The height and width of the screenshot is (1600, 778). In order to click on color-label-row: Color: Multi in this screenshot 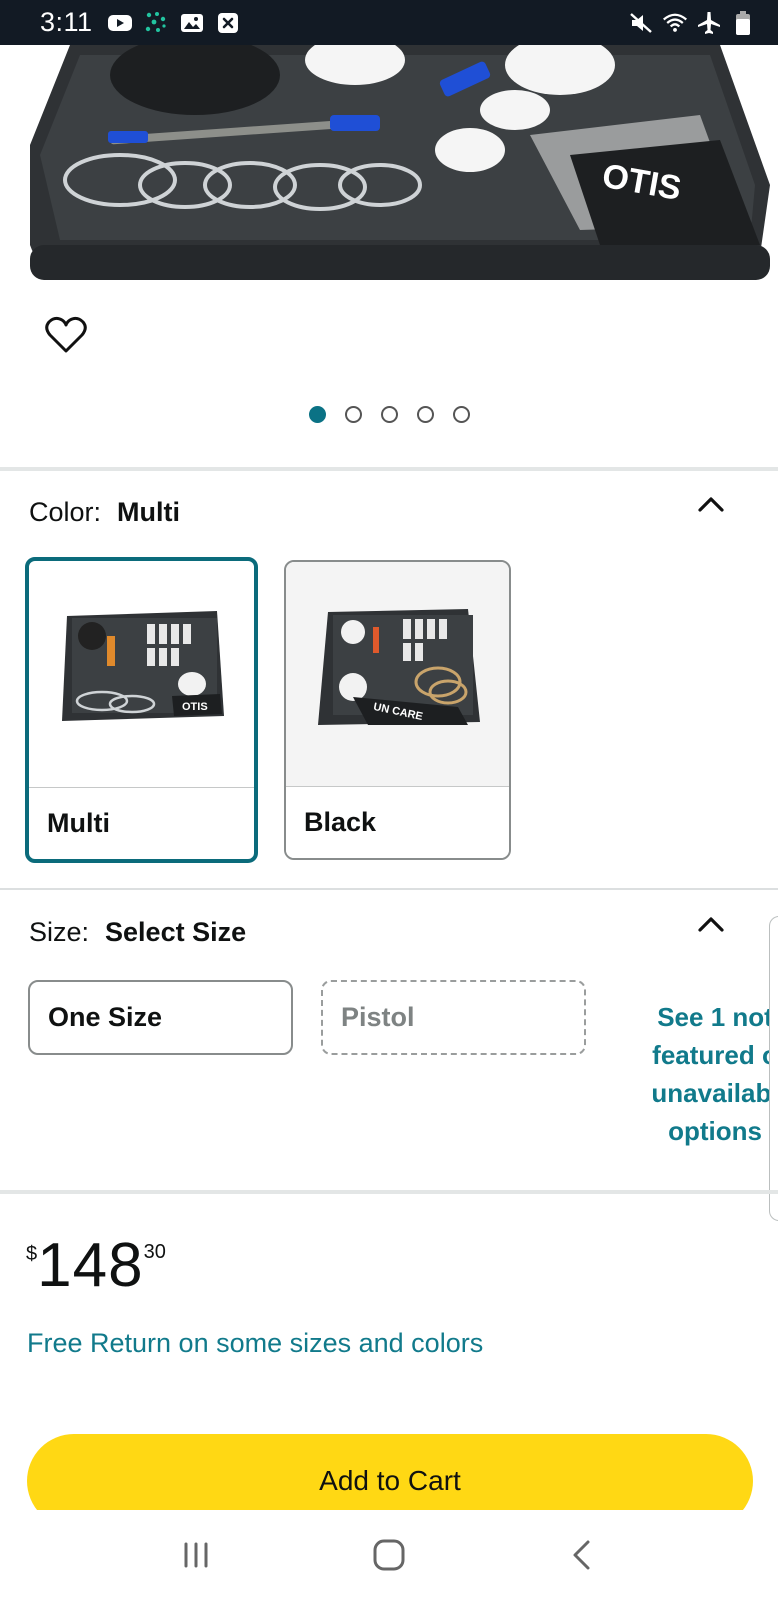, I will do `click(104, 512)`.